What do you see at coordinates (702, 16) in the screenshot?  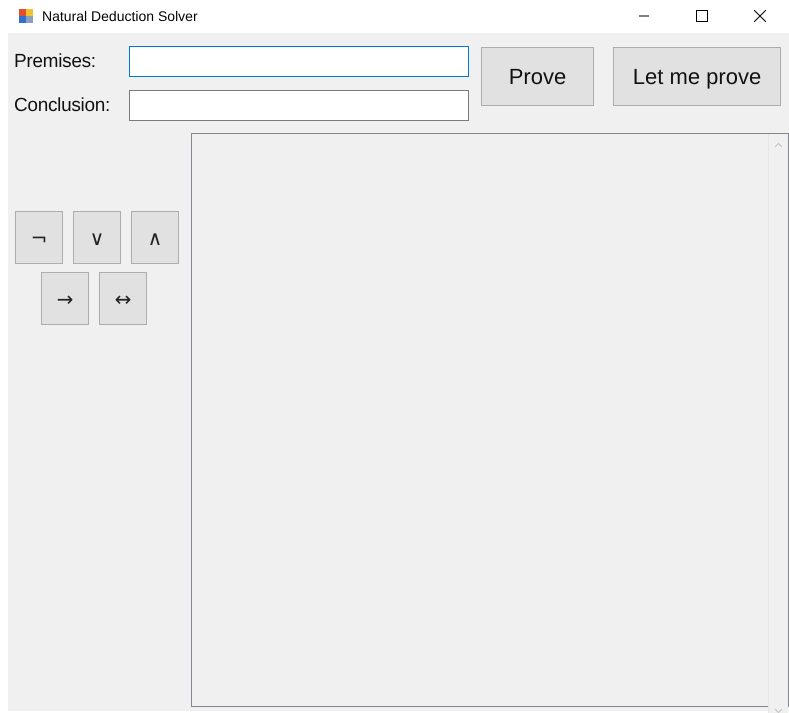 I see `maximize-icon` at bounding box center [702, 16].